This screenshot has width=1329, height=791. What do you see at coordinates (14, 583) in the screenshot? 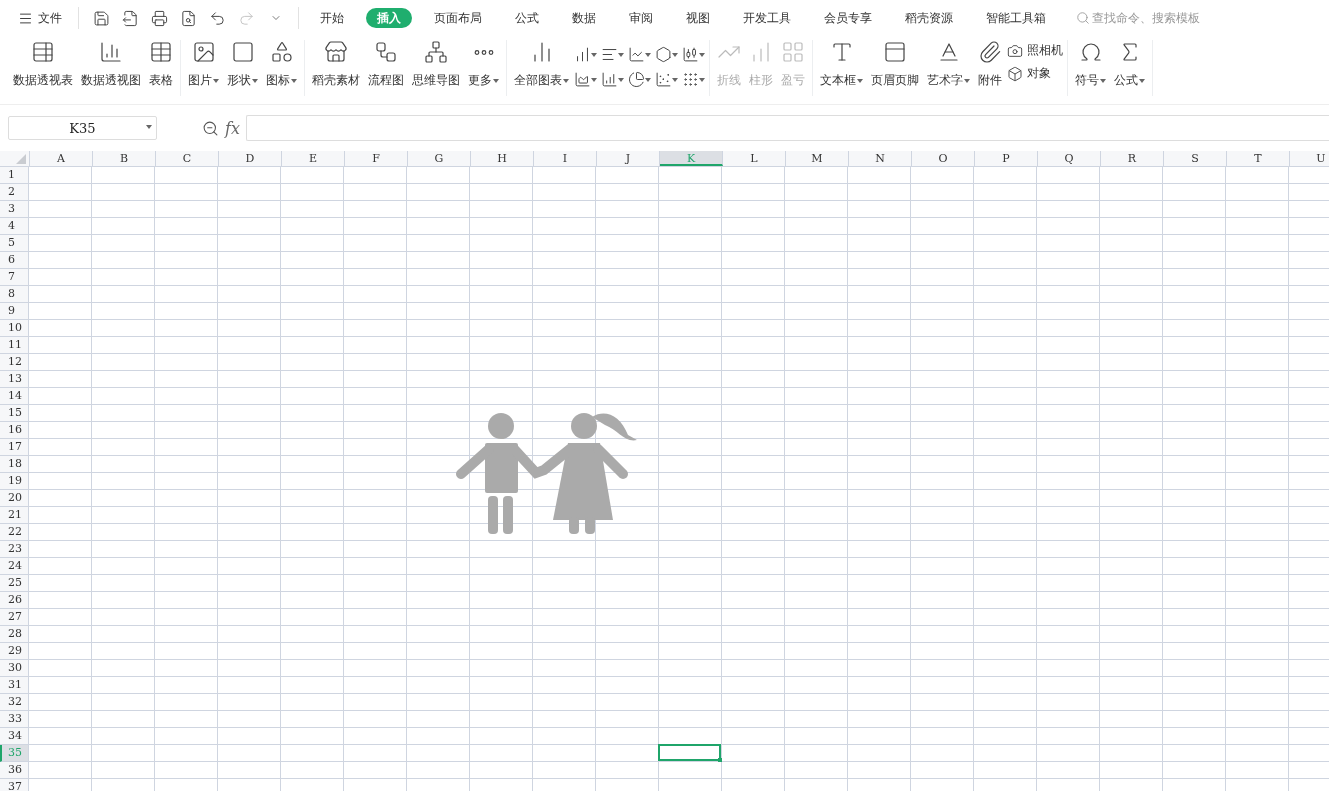
I see `row-header: 25` at bounding box center [14, 583].